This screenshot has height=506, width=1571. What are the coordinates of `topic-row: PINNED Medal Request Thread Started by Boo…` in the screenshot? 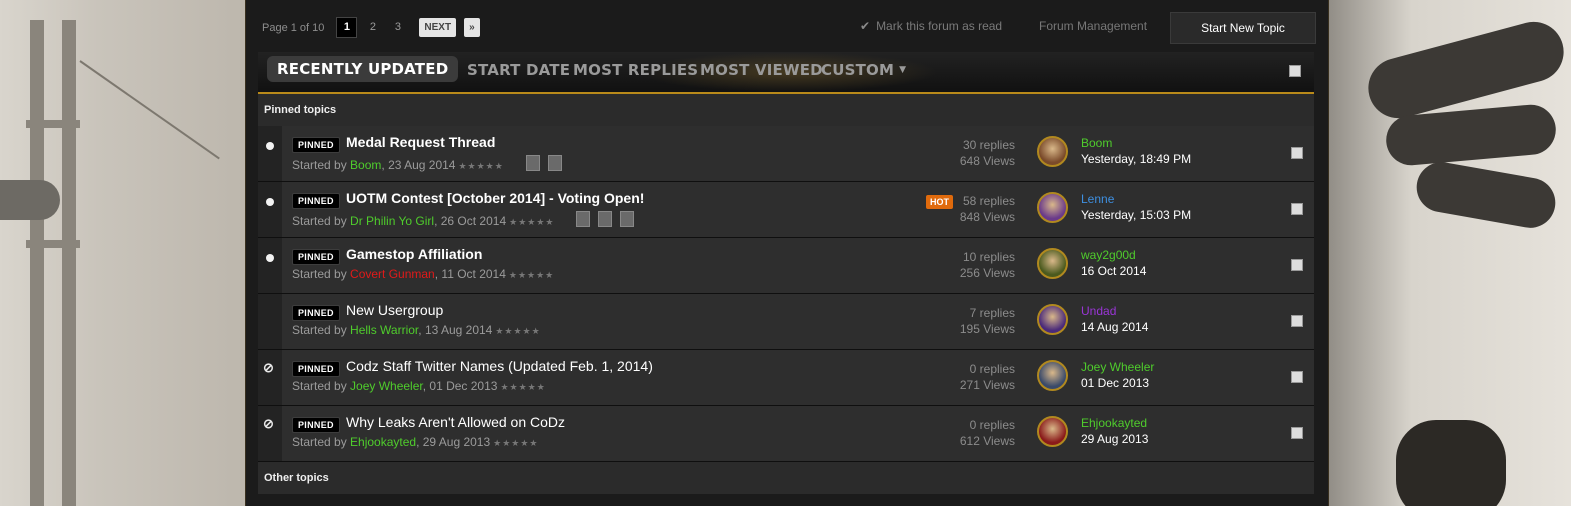 It's located at (786, 154).